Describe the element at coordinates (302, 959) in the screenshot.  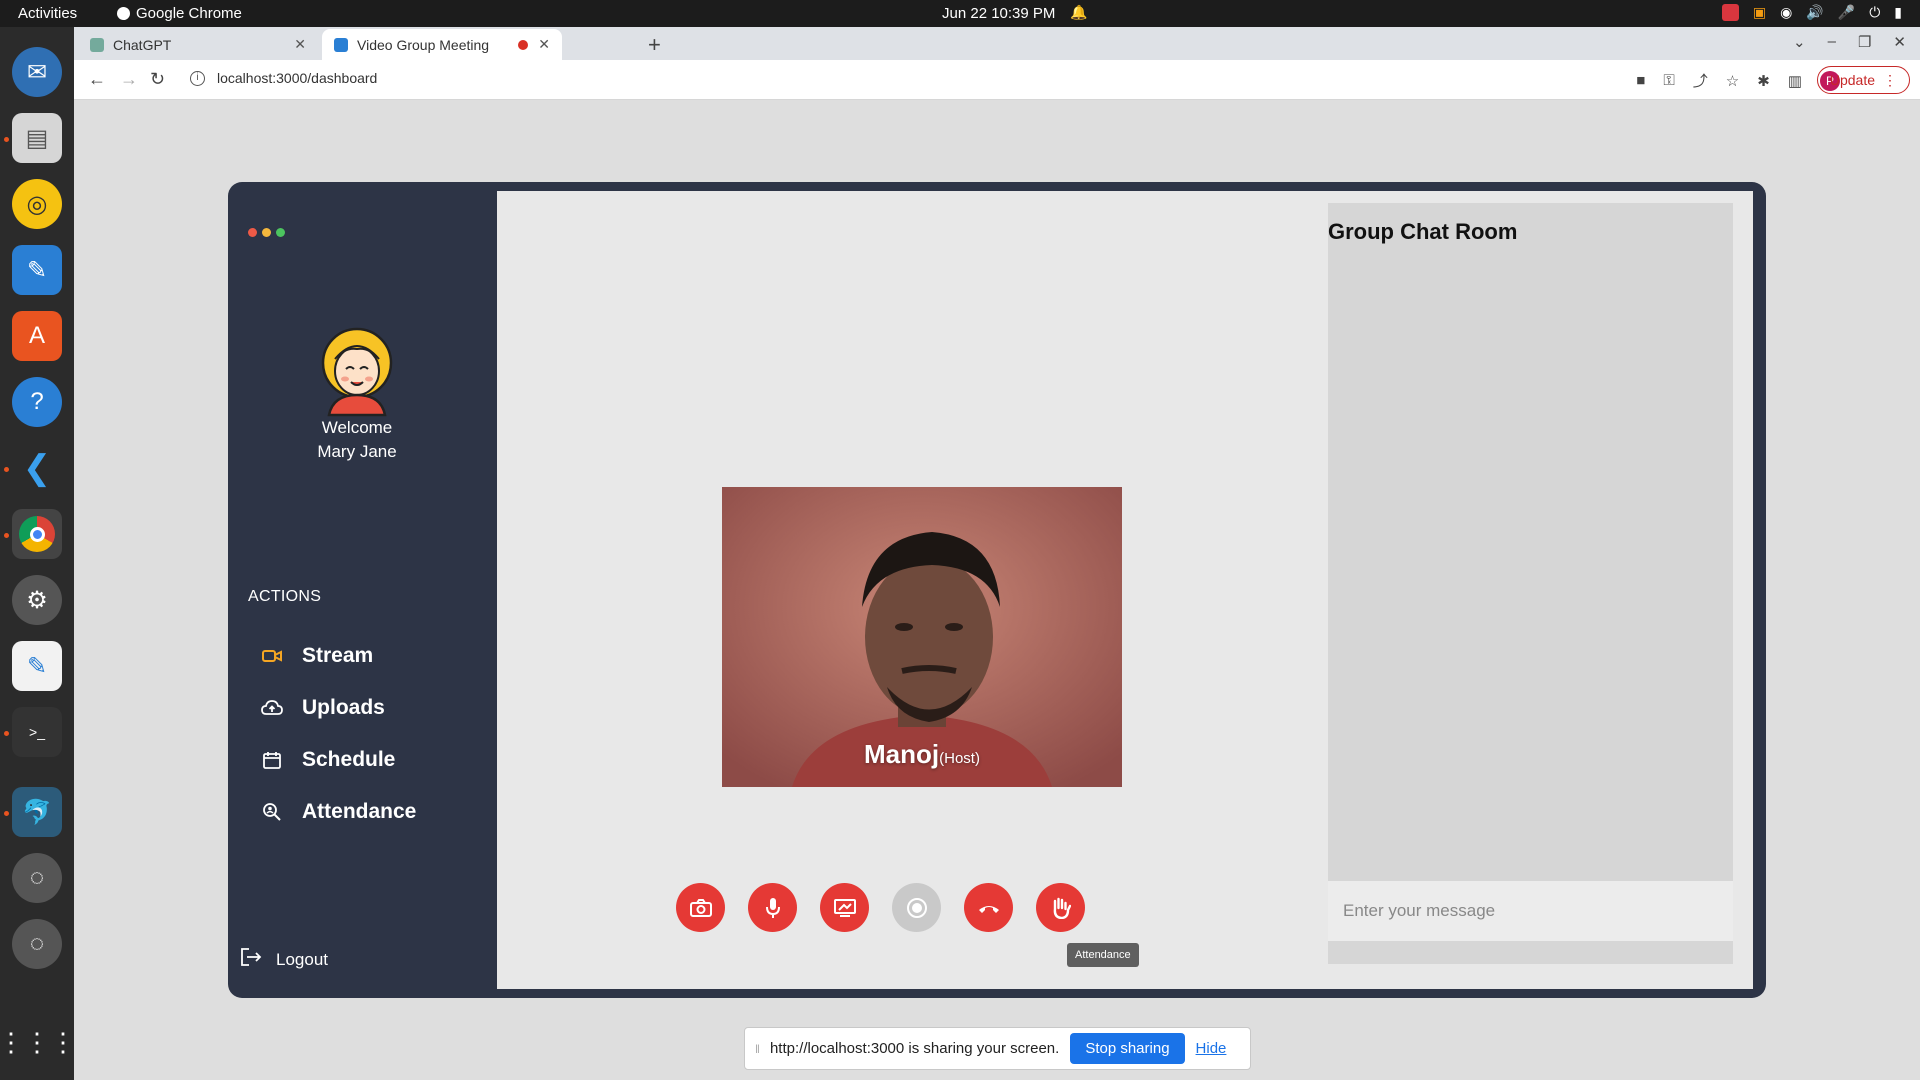
I see `logout-label: Logout` at that location.